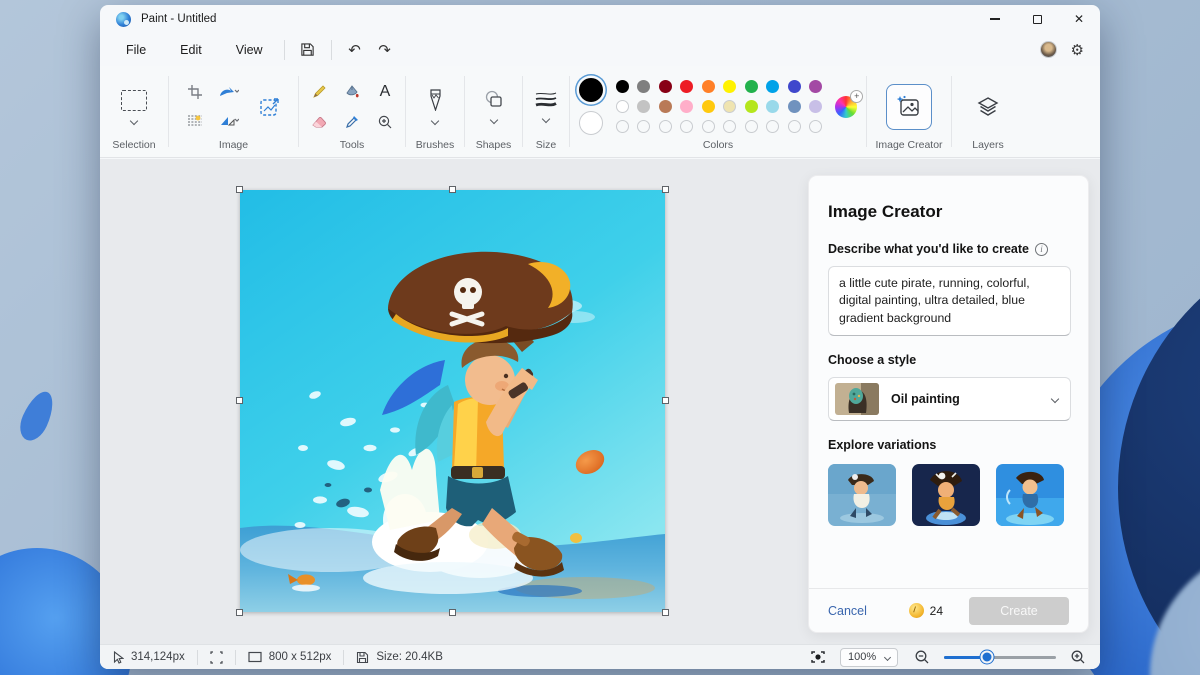  I want to click on close-button: ✕, so click(1079, 19).